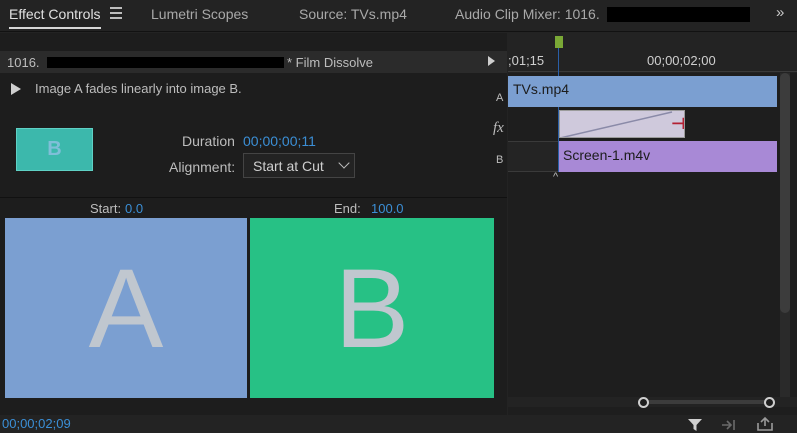  I want to click on preview-image-a: A, so click(126, 308).